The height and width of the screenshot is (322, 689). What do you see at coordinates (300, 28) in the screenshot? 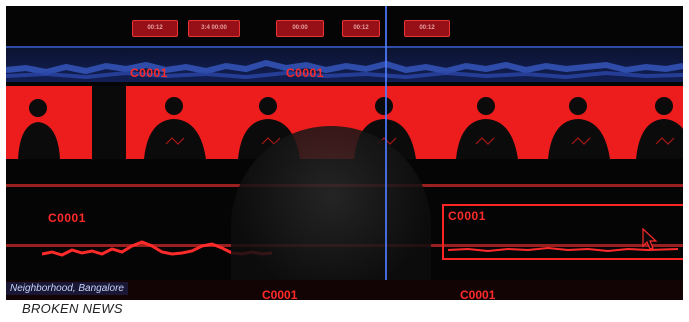
I see `timeline-marker: 00:00` at bounding box center [300, 28].